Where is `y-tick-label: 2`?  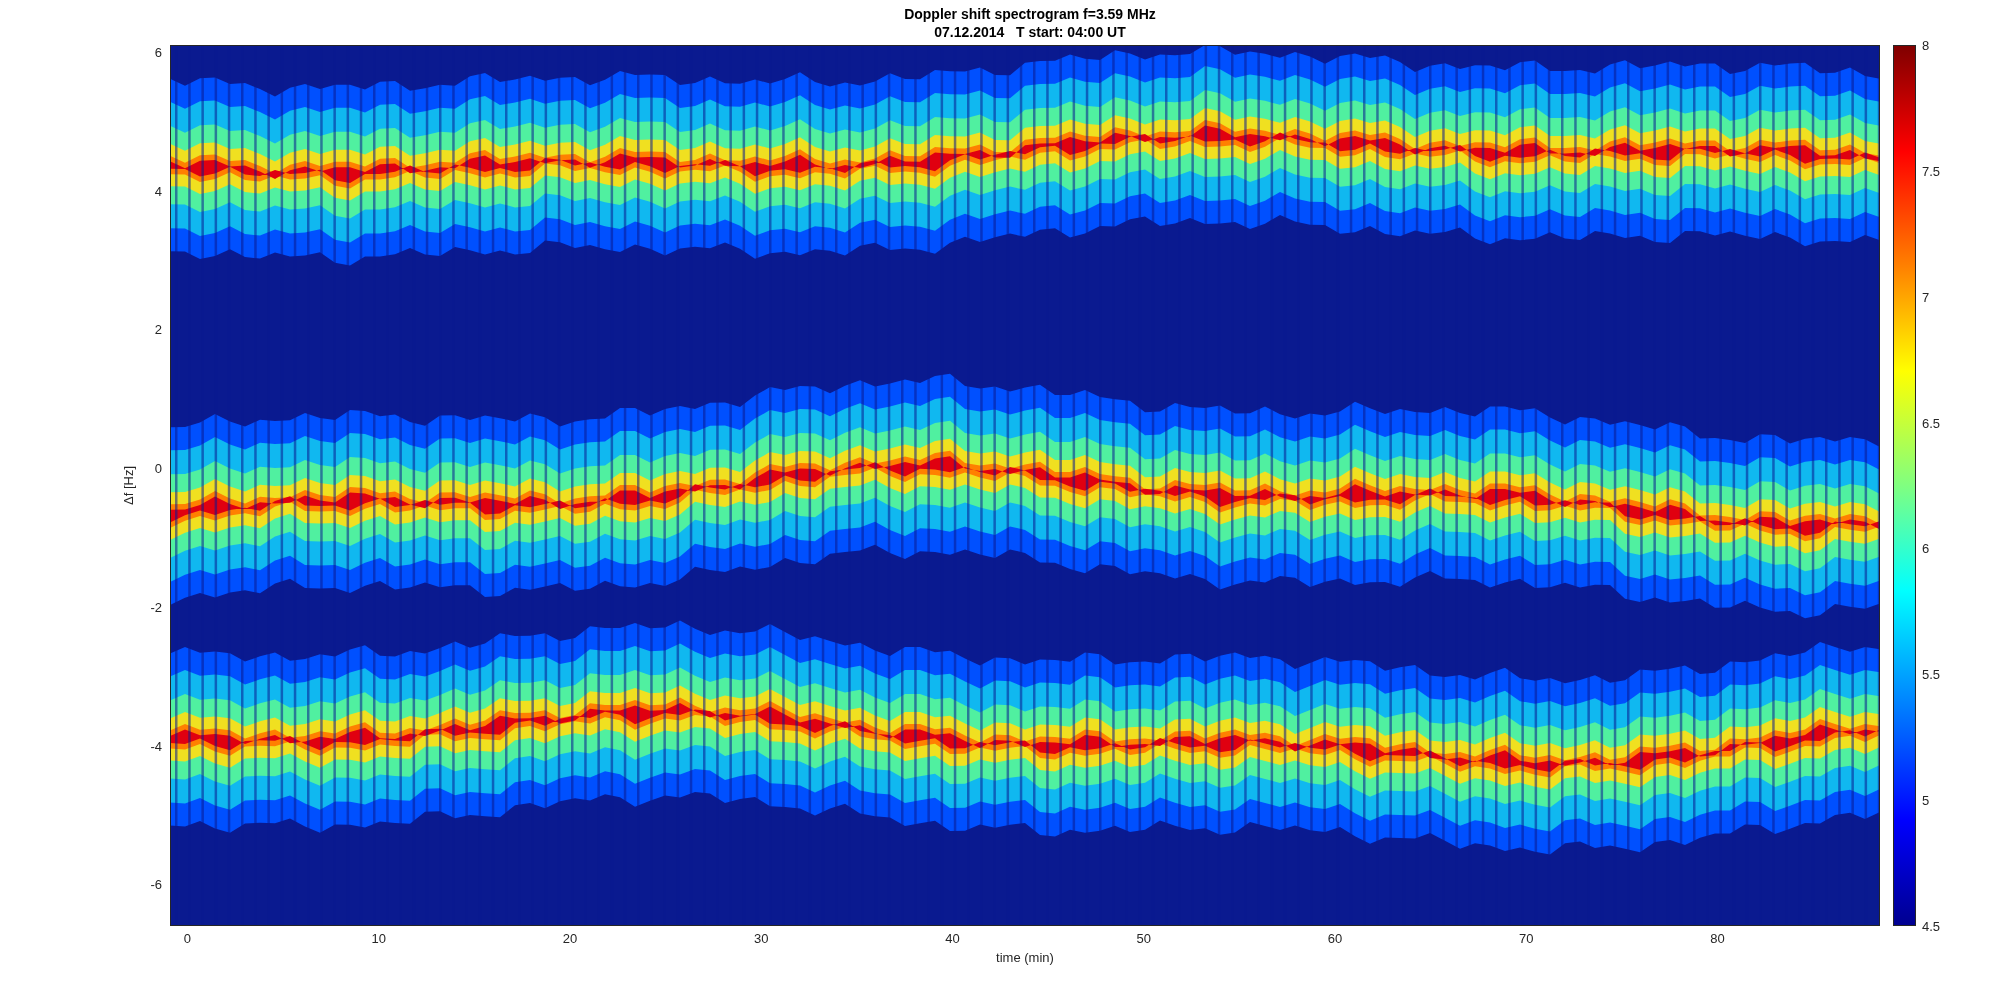
y-tick-label: 2 is located at coordinates (158, 329).